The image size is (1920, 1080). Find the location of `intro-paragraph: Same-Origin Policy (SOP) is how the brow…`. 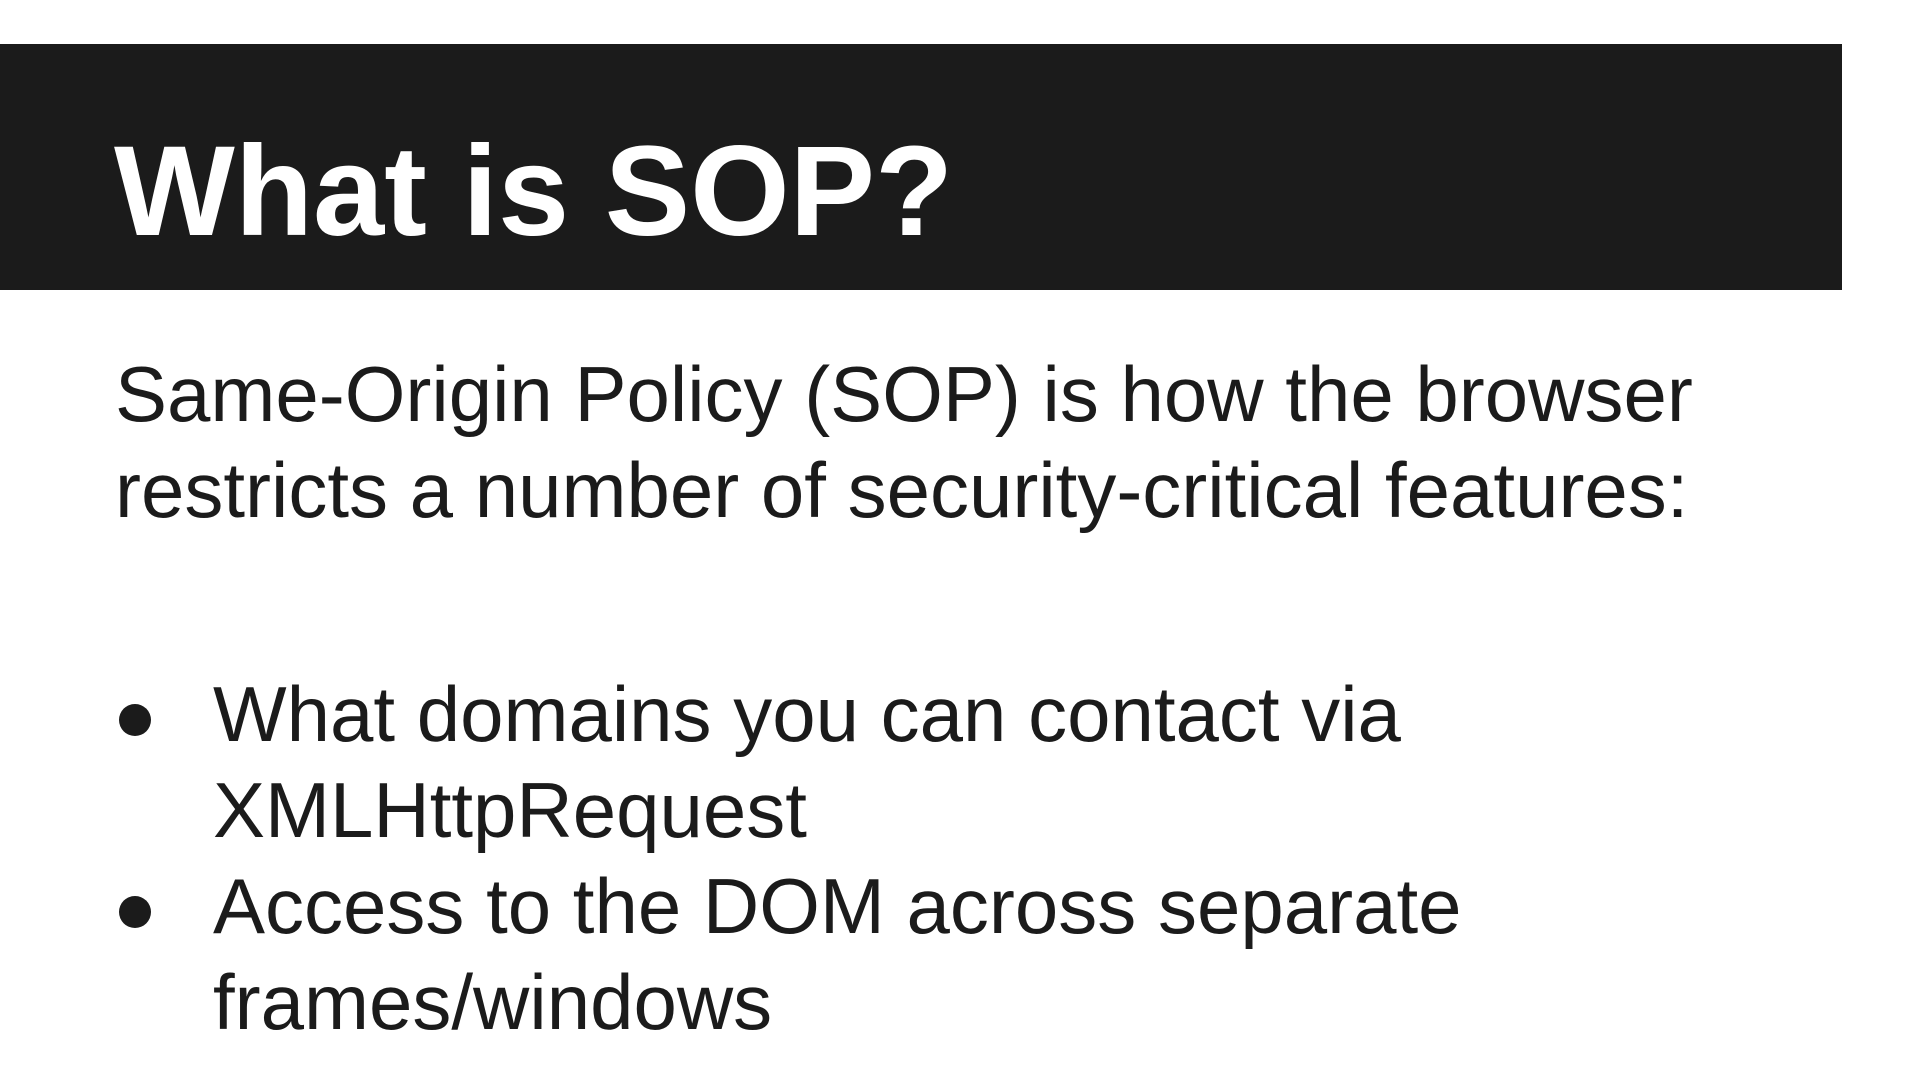

intro-paragraph: Same-Origin Policy (SOP) is how the brow… is located at coordinates (904, 442).